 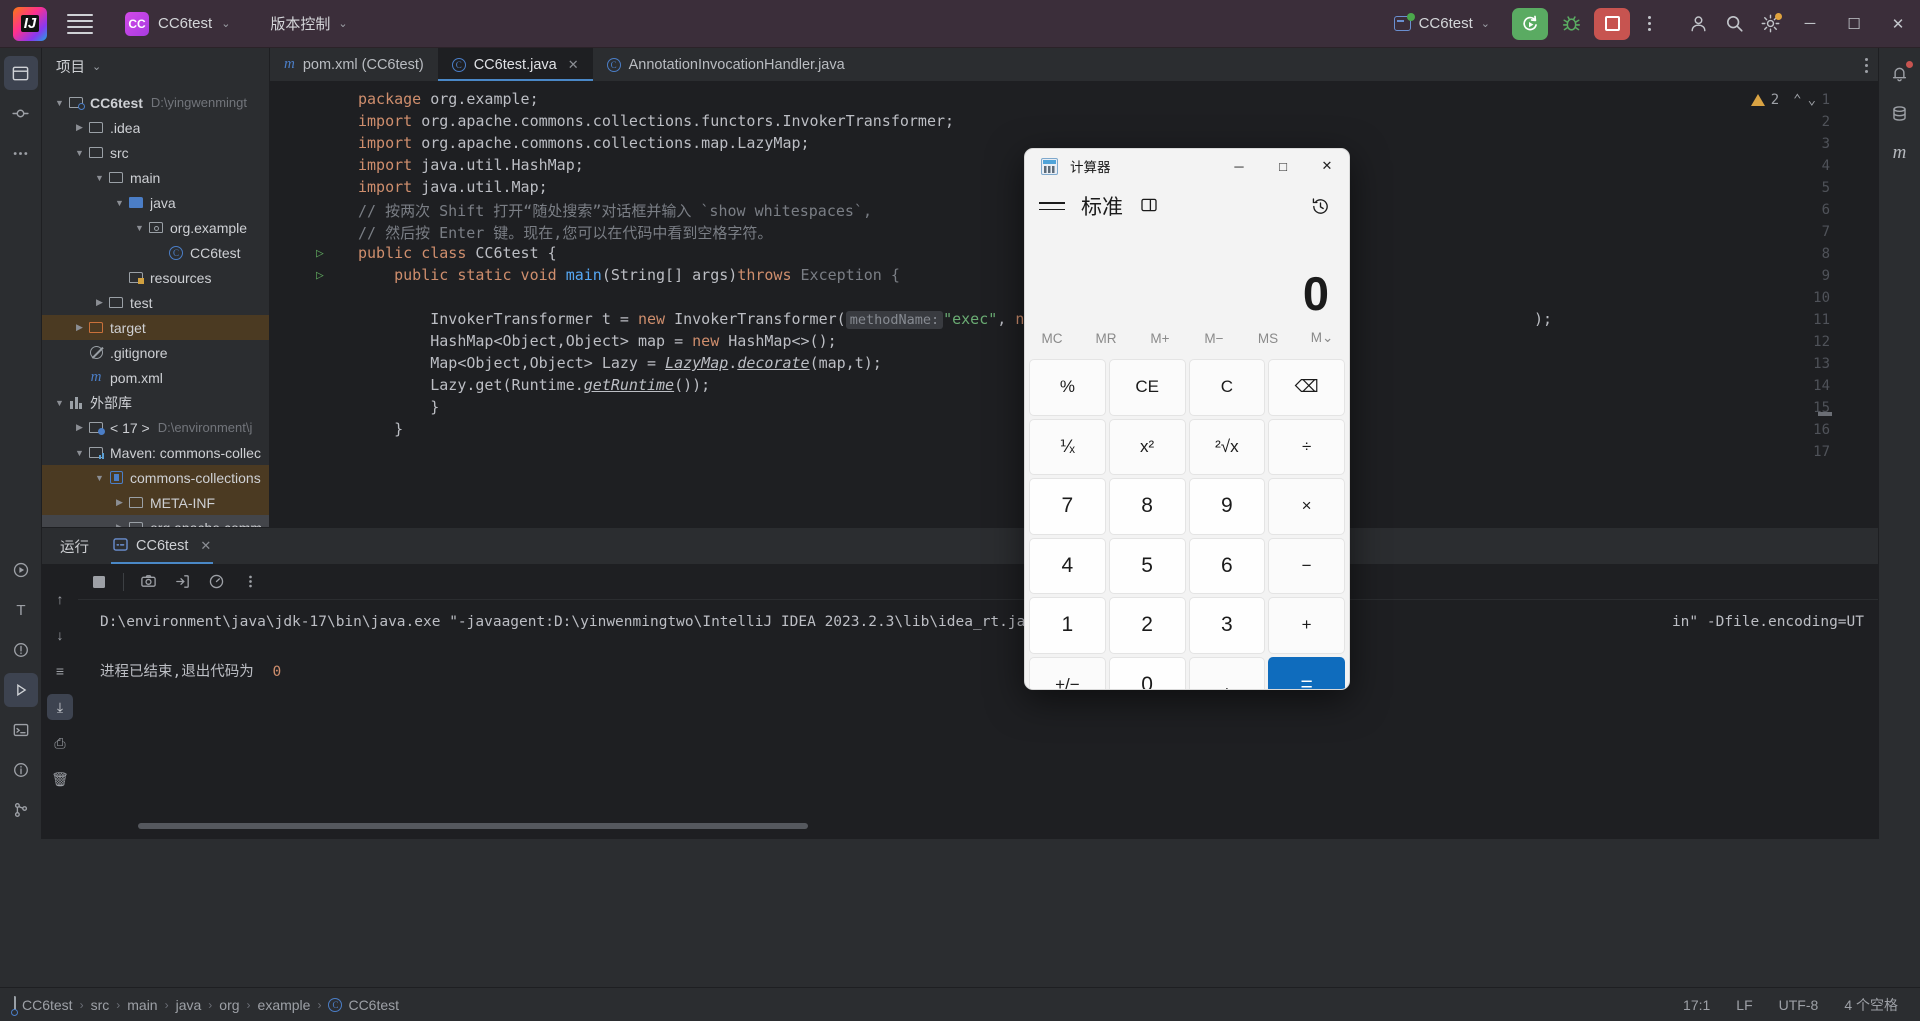 What do you see at coordinates (20, 73) in the screenshot?
I see `project-tool-icon` at bounding box center [20, 73].